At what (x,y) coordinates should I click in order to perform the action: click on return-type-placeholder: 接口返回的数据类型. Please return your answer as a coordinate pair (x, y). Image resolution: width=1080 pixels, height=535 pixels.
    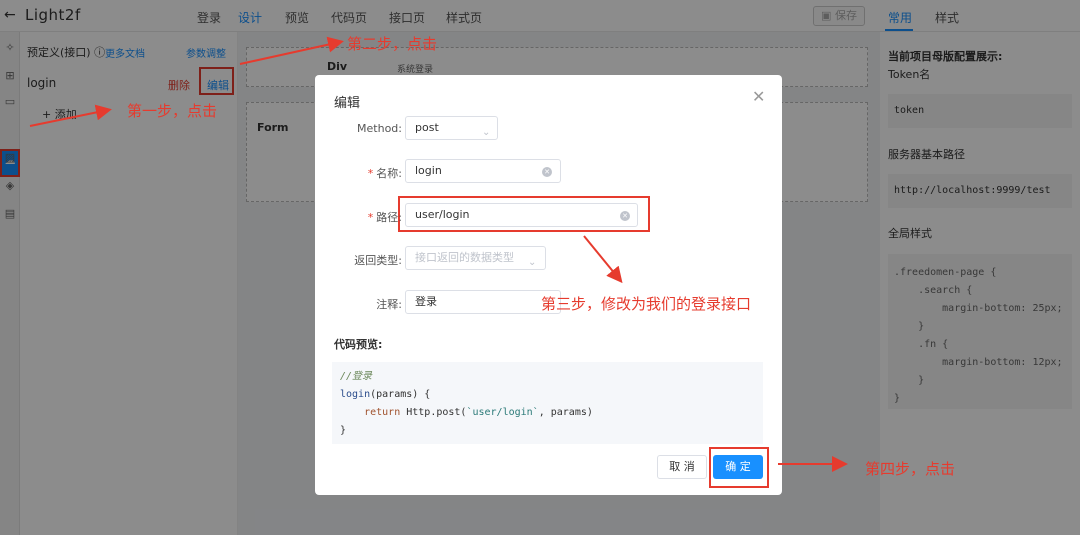
    Looking at the image, I should click on (464, 257).